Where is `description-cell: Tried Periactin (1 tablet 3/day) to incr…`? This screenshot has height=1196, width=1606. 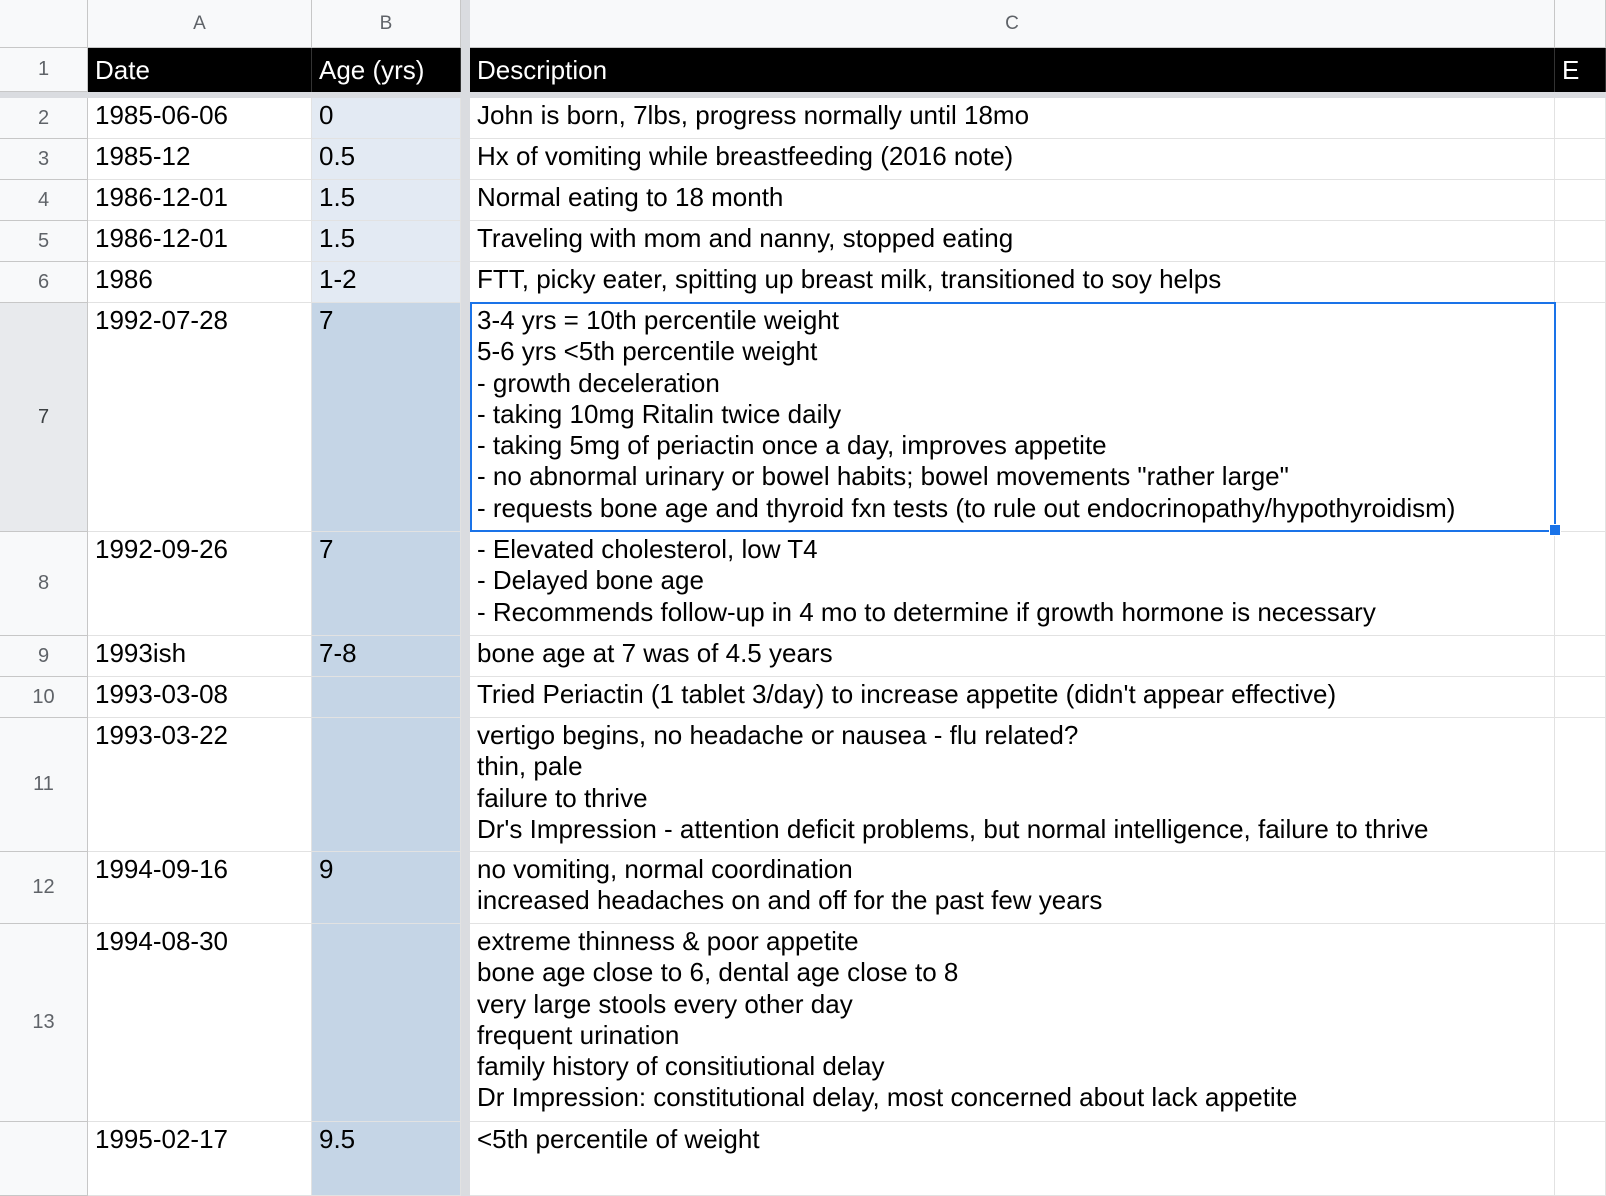 description-cell: Tried Periactin (1 tablet 3/day) to incr… is located at coordinates (1012, 697).